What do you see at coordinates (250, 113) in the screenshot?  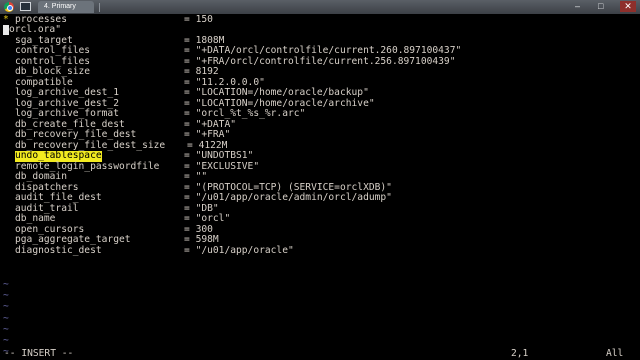 I see `param-value-text: "orcl_%t_%s_%r.arc"` at bounding box center [250, 113].